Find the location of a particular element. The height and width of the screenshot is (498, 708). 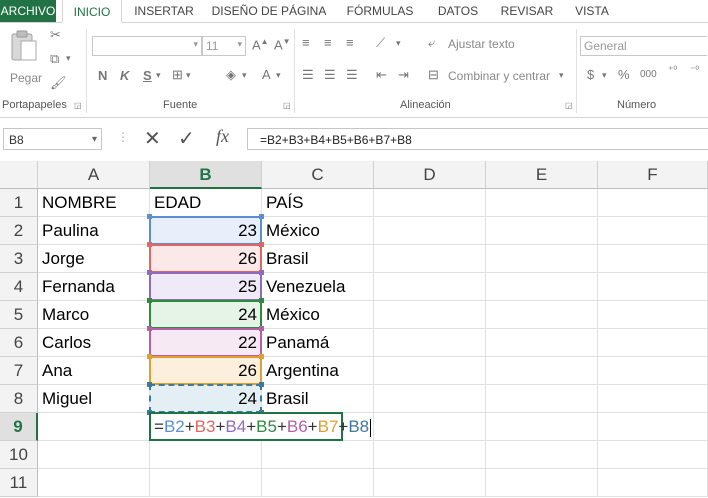

cell-c2: México is located at coordinates (318, 231).